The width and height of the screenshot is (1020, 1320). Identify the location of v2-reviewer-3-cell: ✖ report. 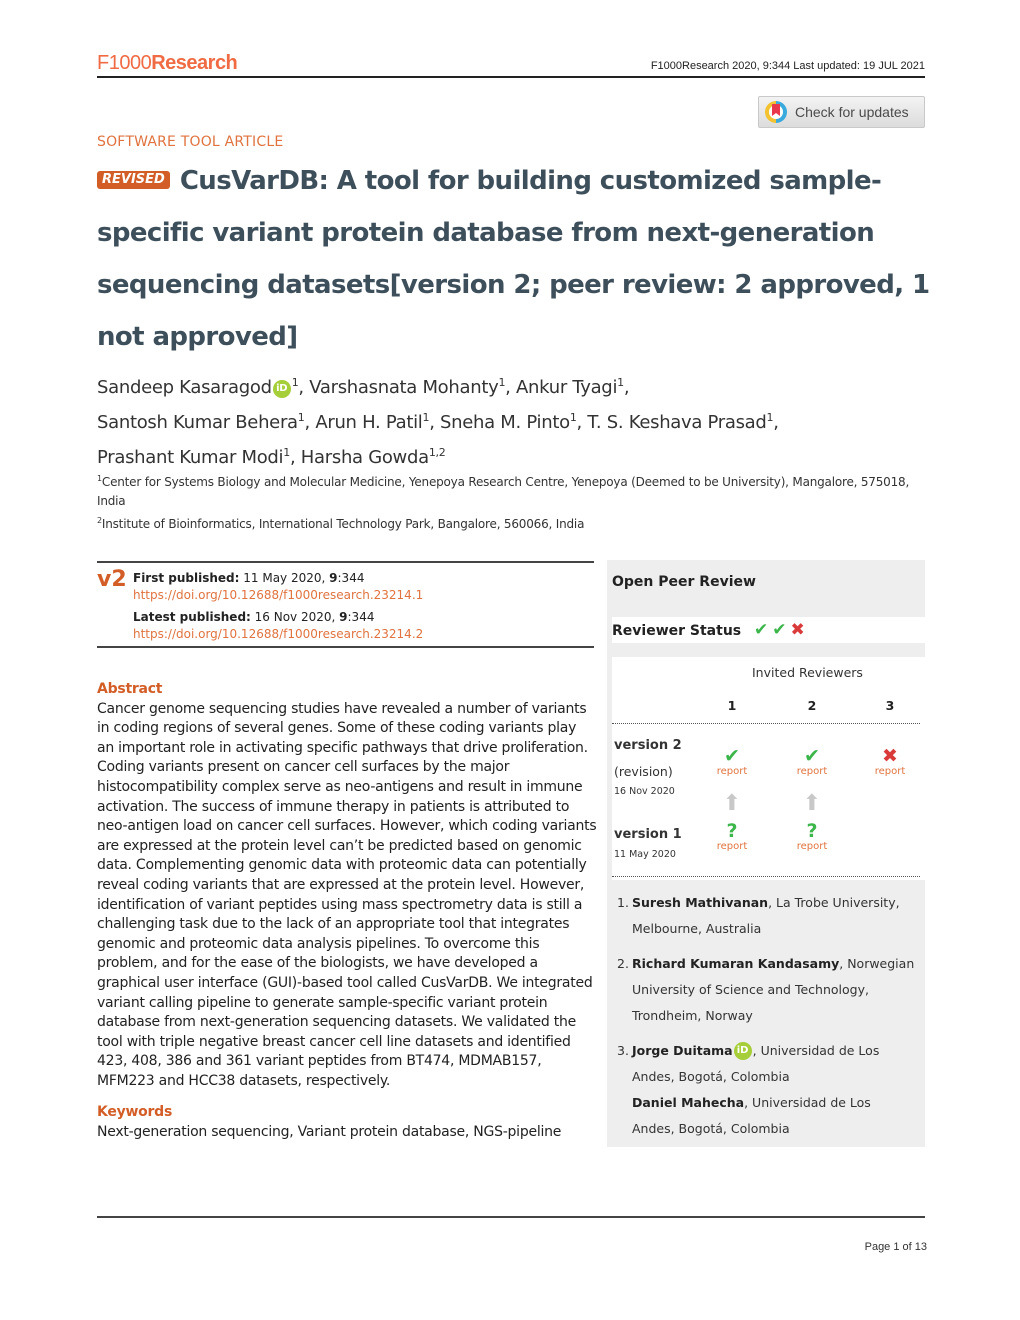
(890, 761).